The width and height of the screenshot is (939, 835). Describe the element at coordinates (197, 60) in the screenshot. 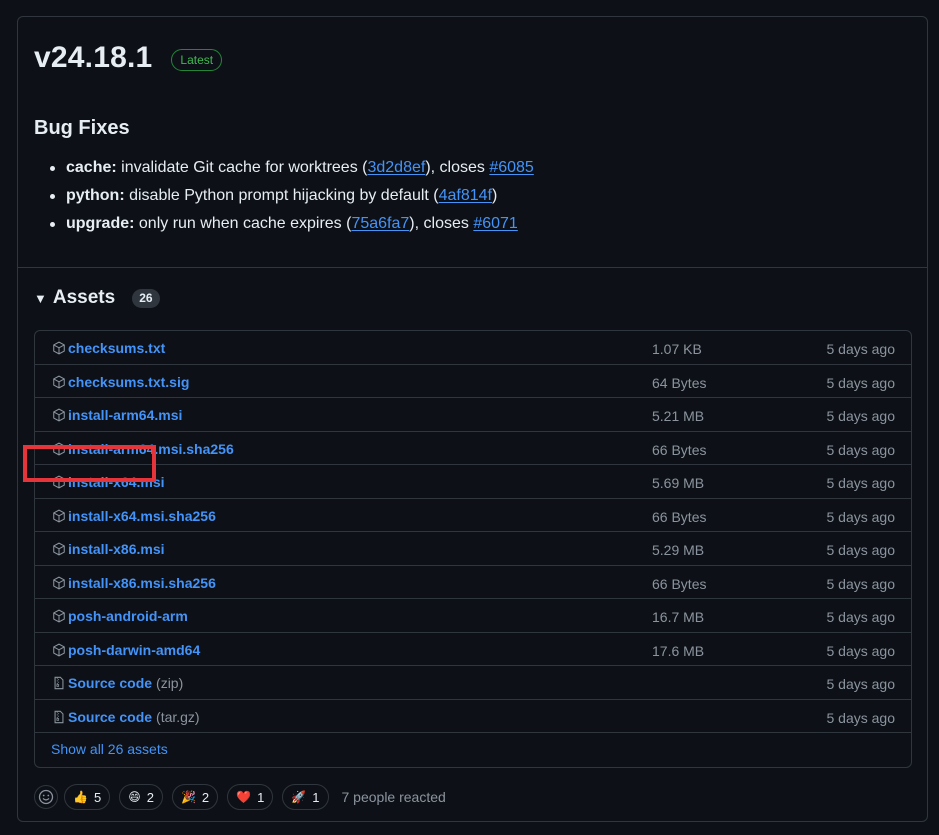

I see `latest-badge: Latest` at that location.